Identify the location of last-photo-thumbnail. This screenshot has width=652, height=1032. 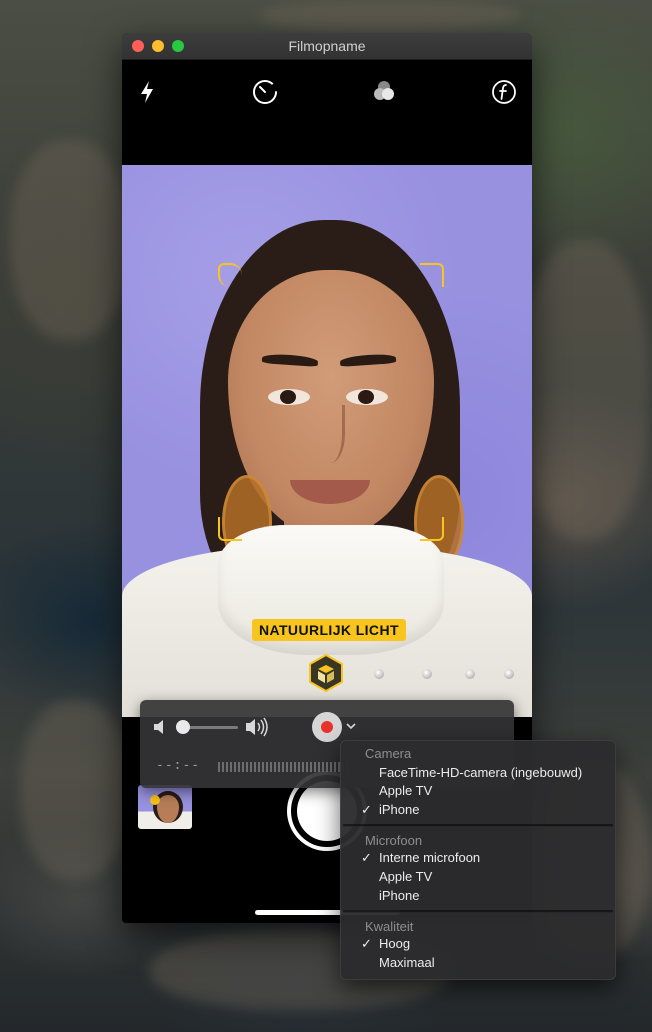
(165, 807).